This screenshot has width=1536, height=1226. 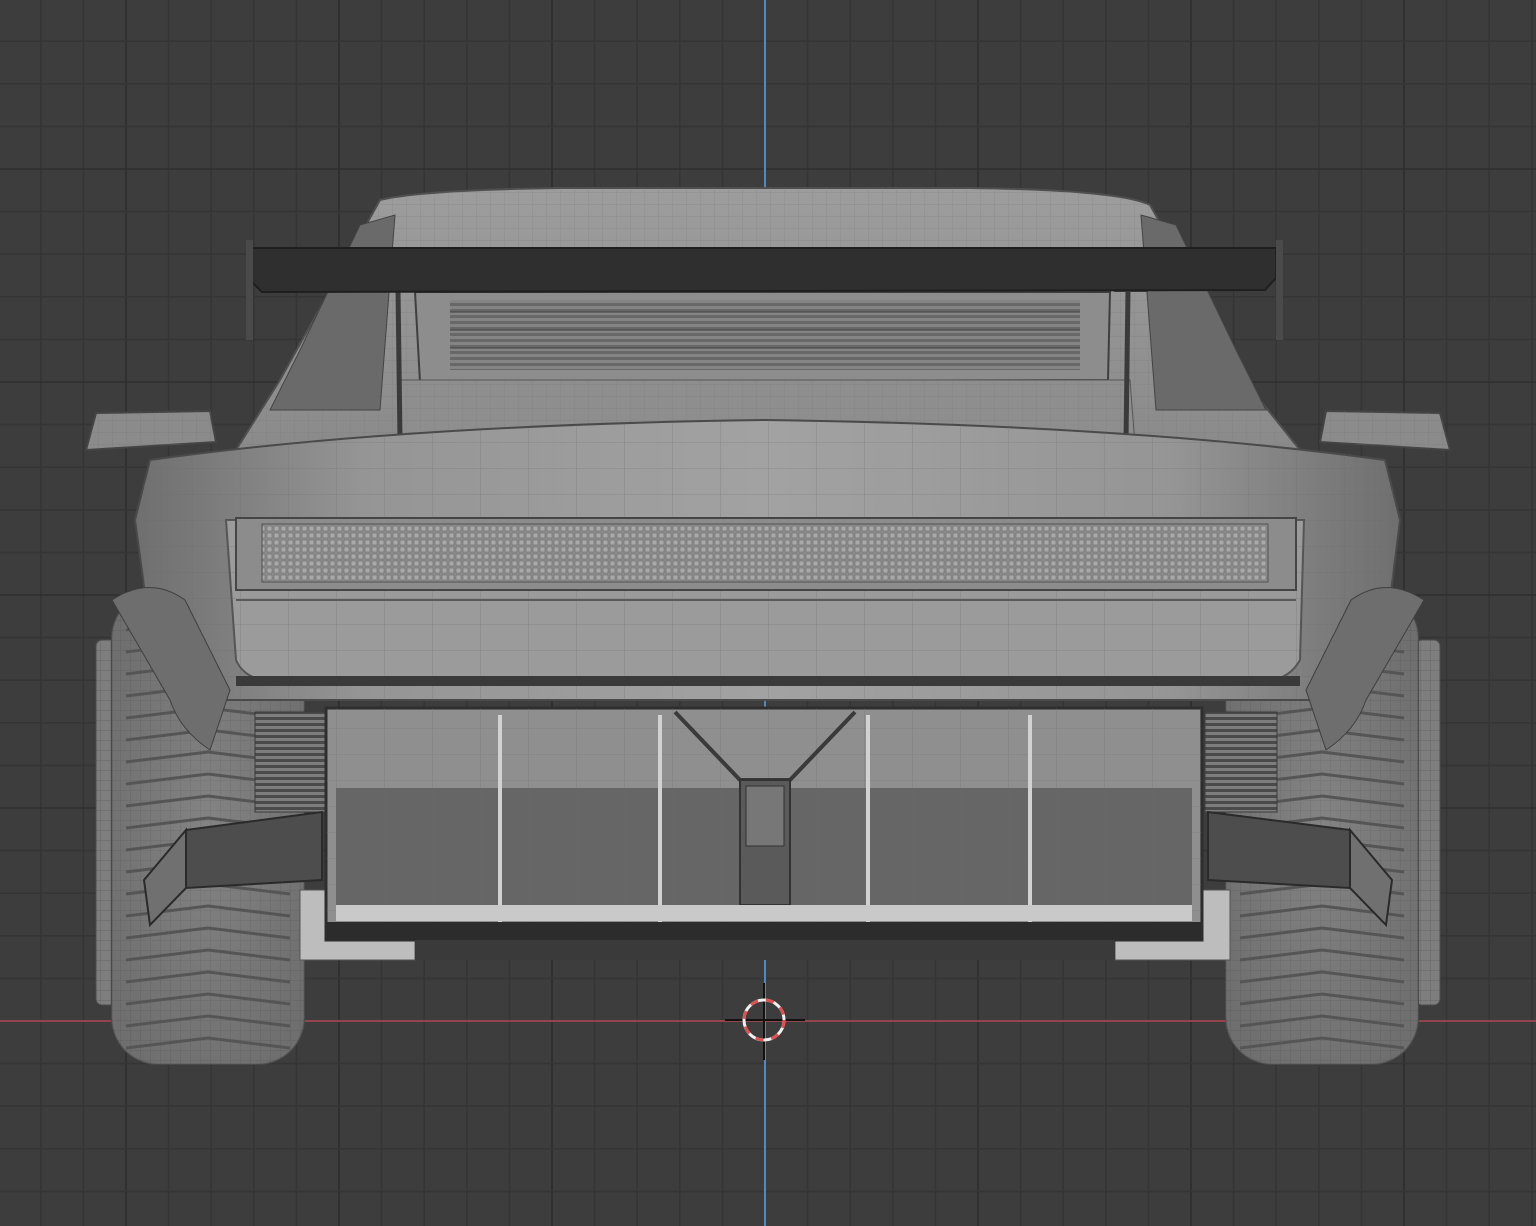 What do you see at coordinates (762, 337) in the screenshot?
I see `rear-window-louvers` at bounding box center [762, 337].